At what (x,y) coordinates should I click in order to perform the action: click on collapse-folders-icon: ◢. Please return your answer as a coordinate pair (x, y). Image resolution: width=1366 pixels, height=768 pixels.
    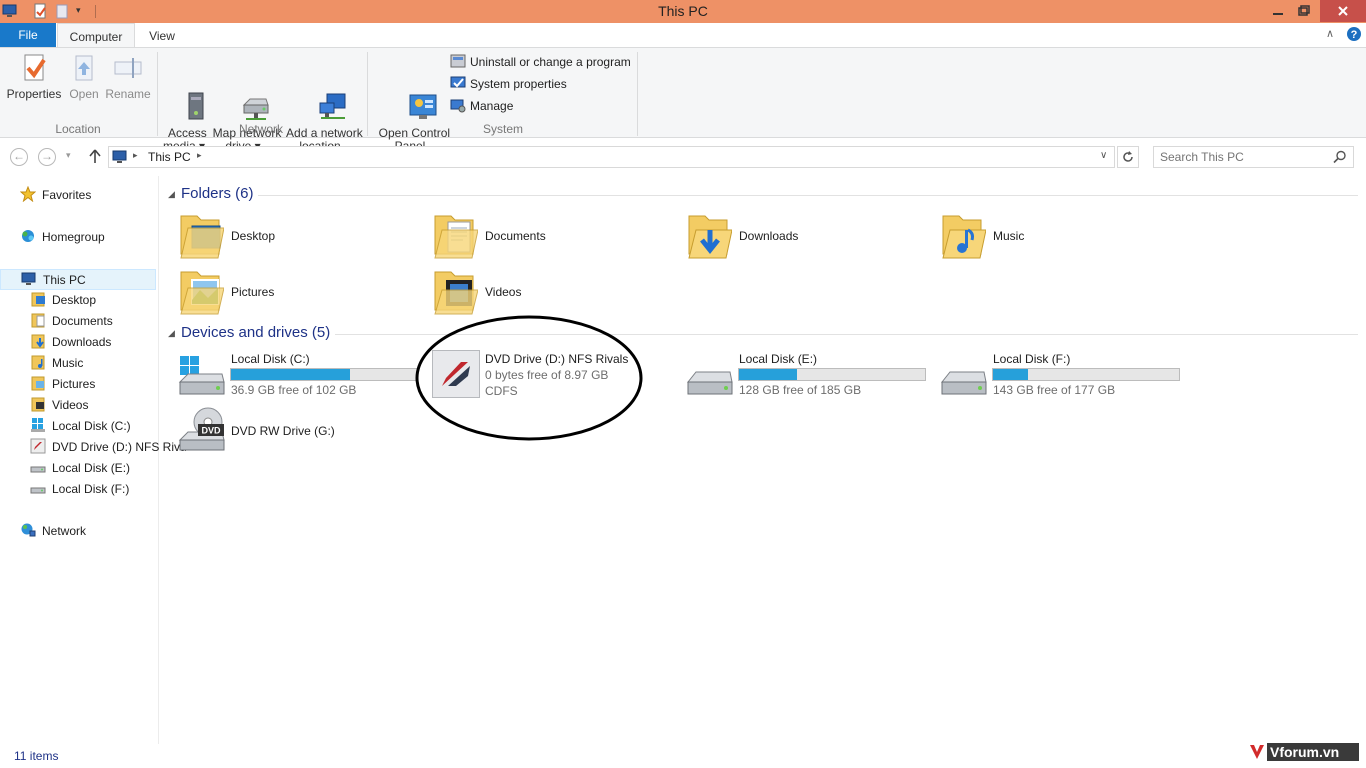
    Looking at the image, I should click on (171, 194).